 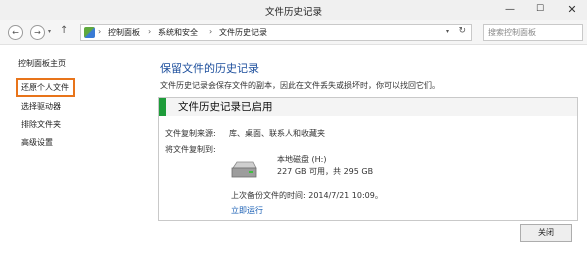 What do you see at coordinates (124, 32) in the screenshot?
I see `breadcrumb-control-panel: 控制面板` at bounding box center [124, 32].